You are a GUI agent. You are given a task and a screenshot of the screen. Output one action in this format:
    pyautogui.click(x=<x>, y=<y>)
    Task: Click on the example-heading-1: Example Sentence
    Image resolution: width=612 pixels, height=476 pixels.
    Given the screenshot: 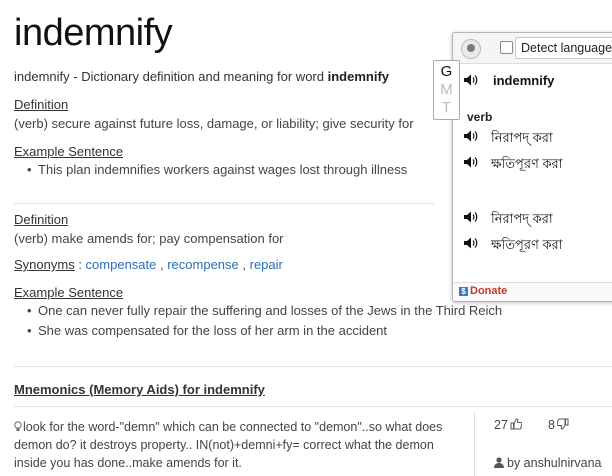 What is the action you would take?
    pyautogui.click(x=69, y=151)
    